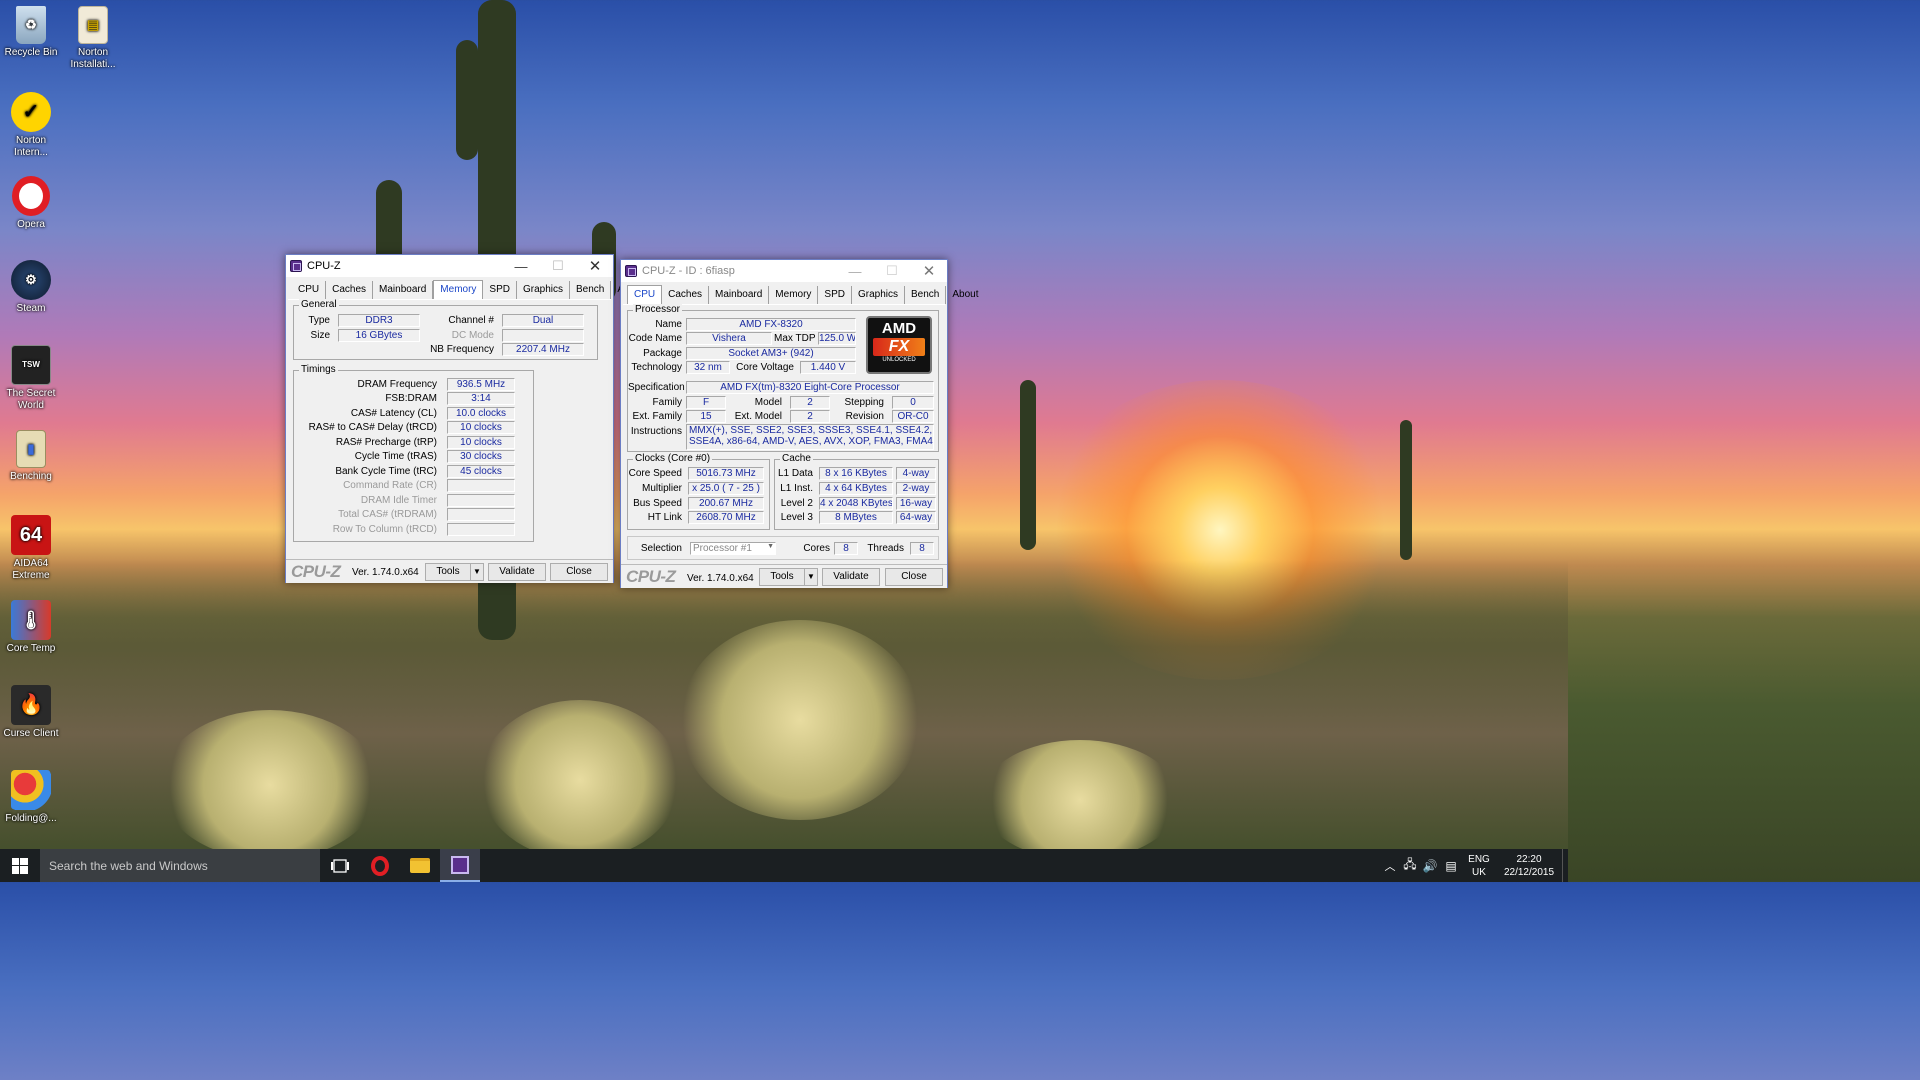  Describe the element at coordinates (31, 627) in the screenshot. I see `desktop-icon-core-temp: 🌡 Core Temp` at that location.